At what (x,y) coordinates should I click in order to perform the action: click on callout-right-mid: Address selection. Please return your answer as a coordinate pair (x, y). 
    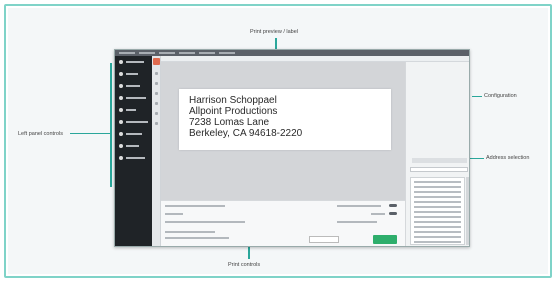
    Looking at the image, I should click on (508, 158).